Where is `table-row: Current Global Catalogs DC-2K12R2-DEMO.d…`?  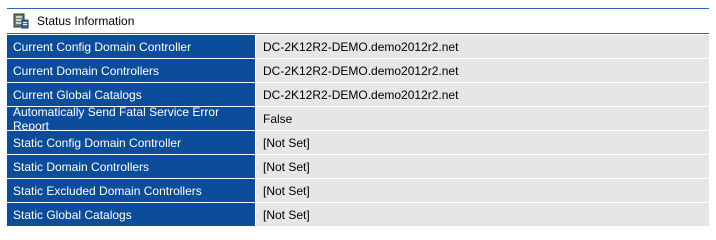 table-row: Current Global Catalogs DC-2K12R2-DEMO.d… is located at coordinates (358, 95).